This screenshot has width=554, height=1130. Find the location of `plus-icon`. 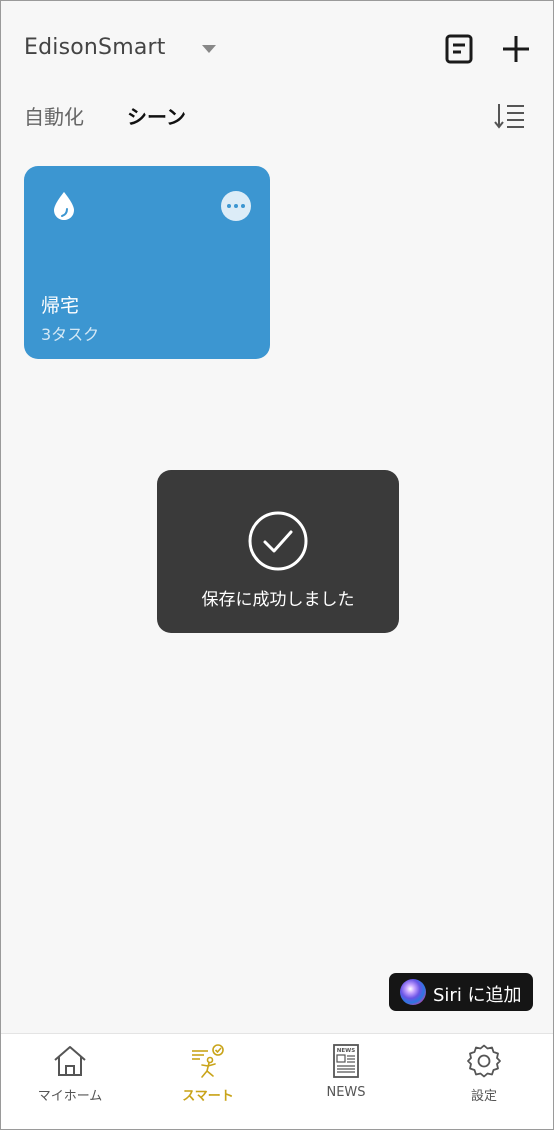

plus-icon is located at coordinates (516, 49).